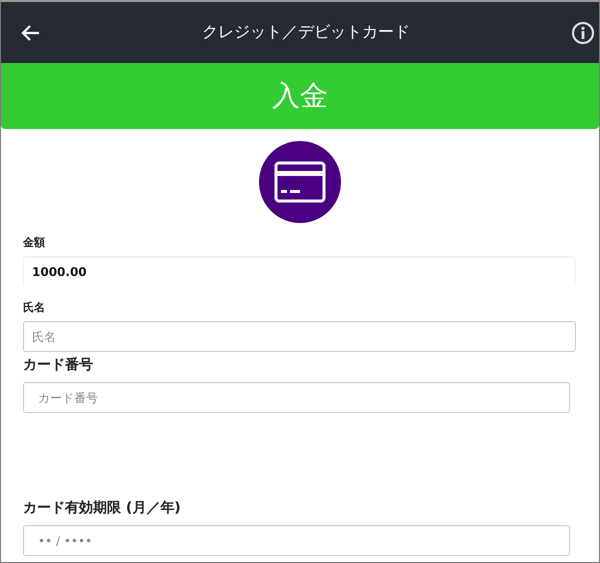  Describe the element at coordinates (296, 540) in the screenshot. I see `input-field: •• / ••••` at that location.